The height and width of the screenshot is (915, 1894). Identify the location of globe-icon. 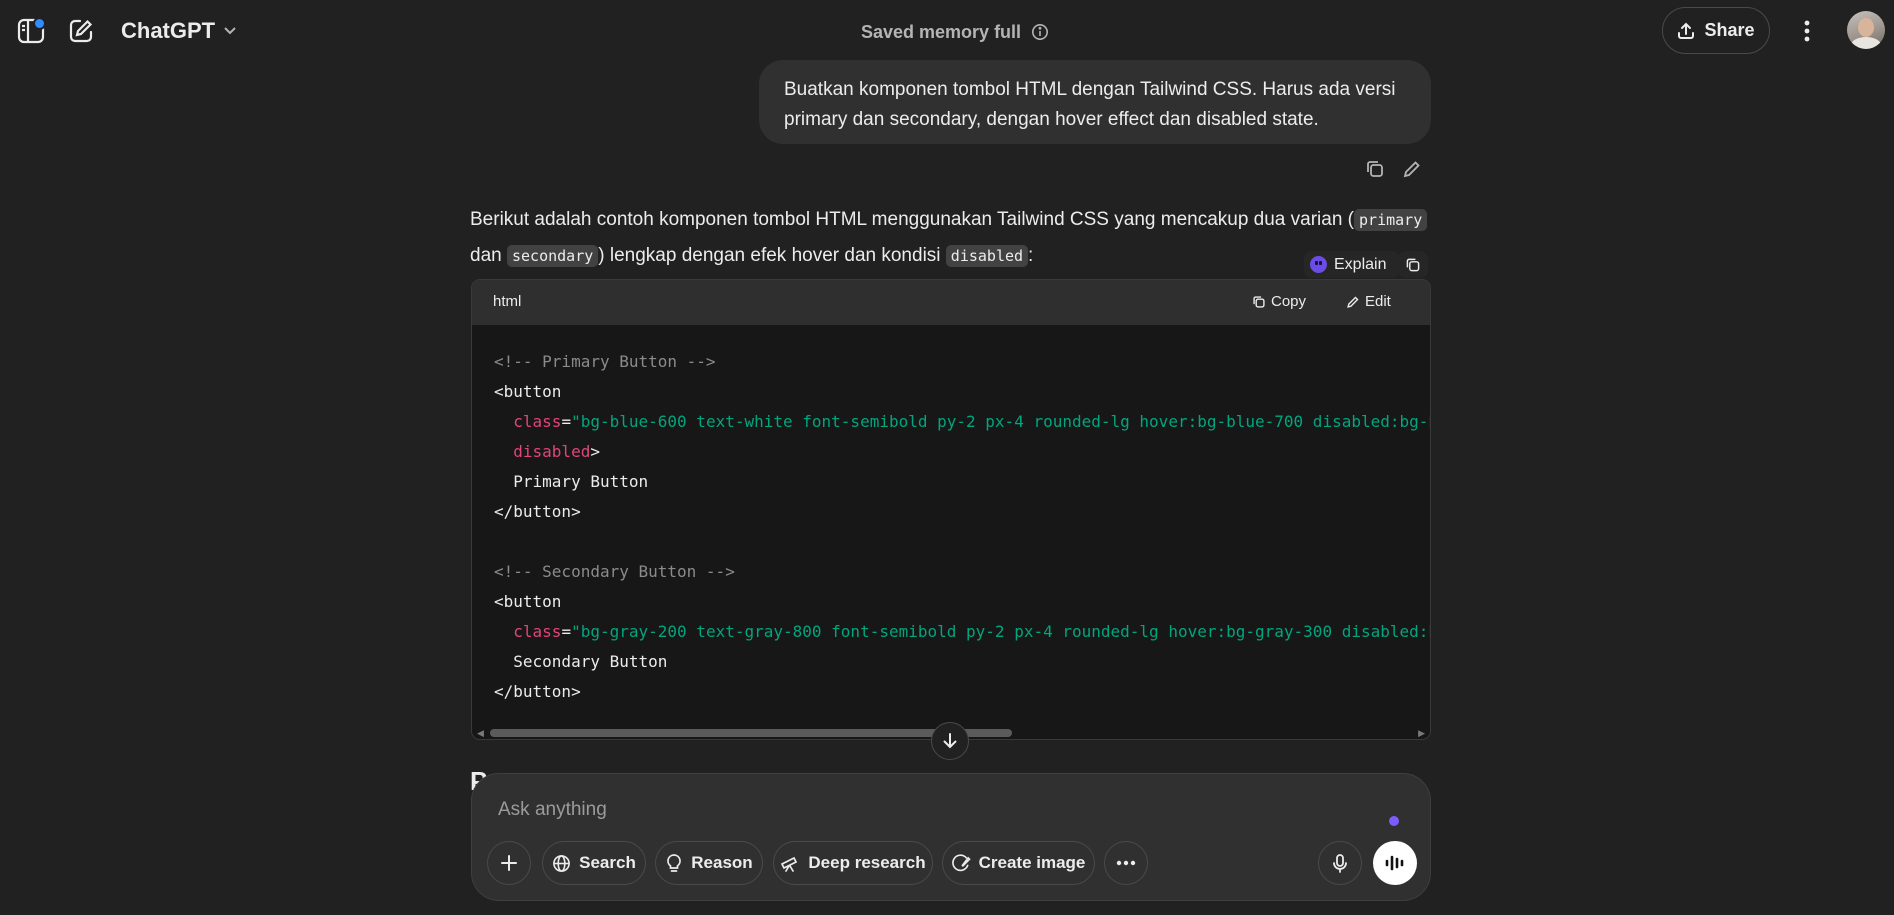
(561, 863).